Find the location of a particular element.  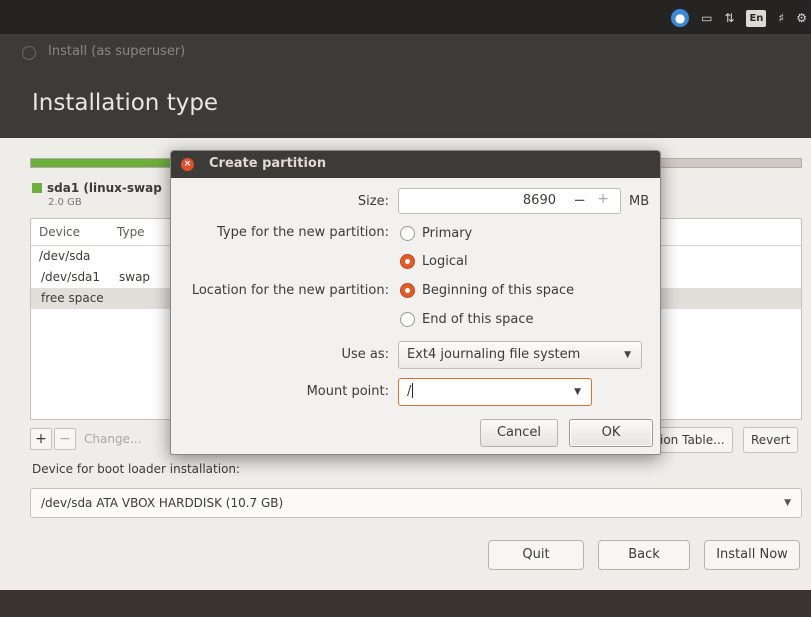

ok-button: OK is located at coordinates (611, 433).